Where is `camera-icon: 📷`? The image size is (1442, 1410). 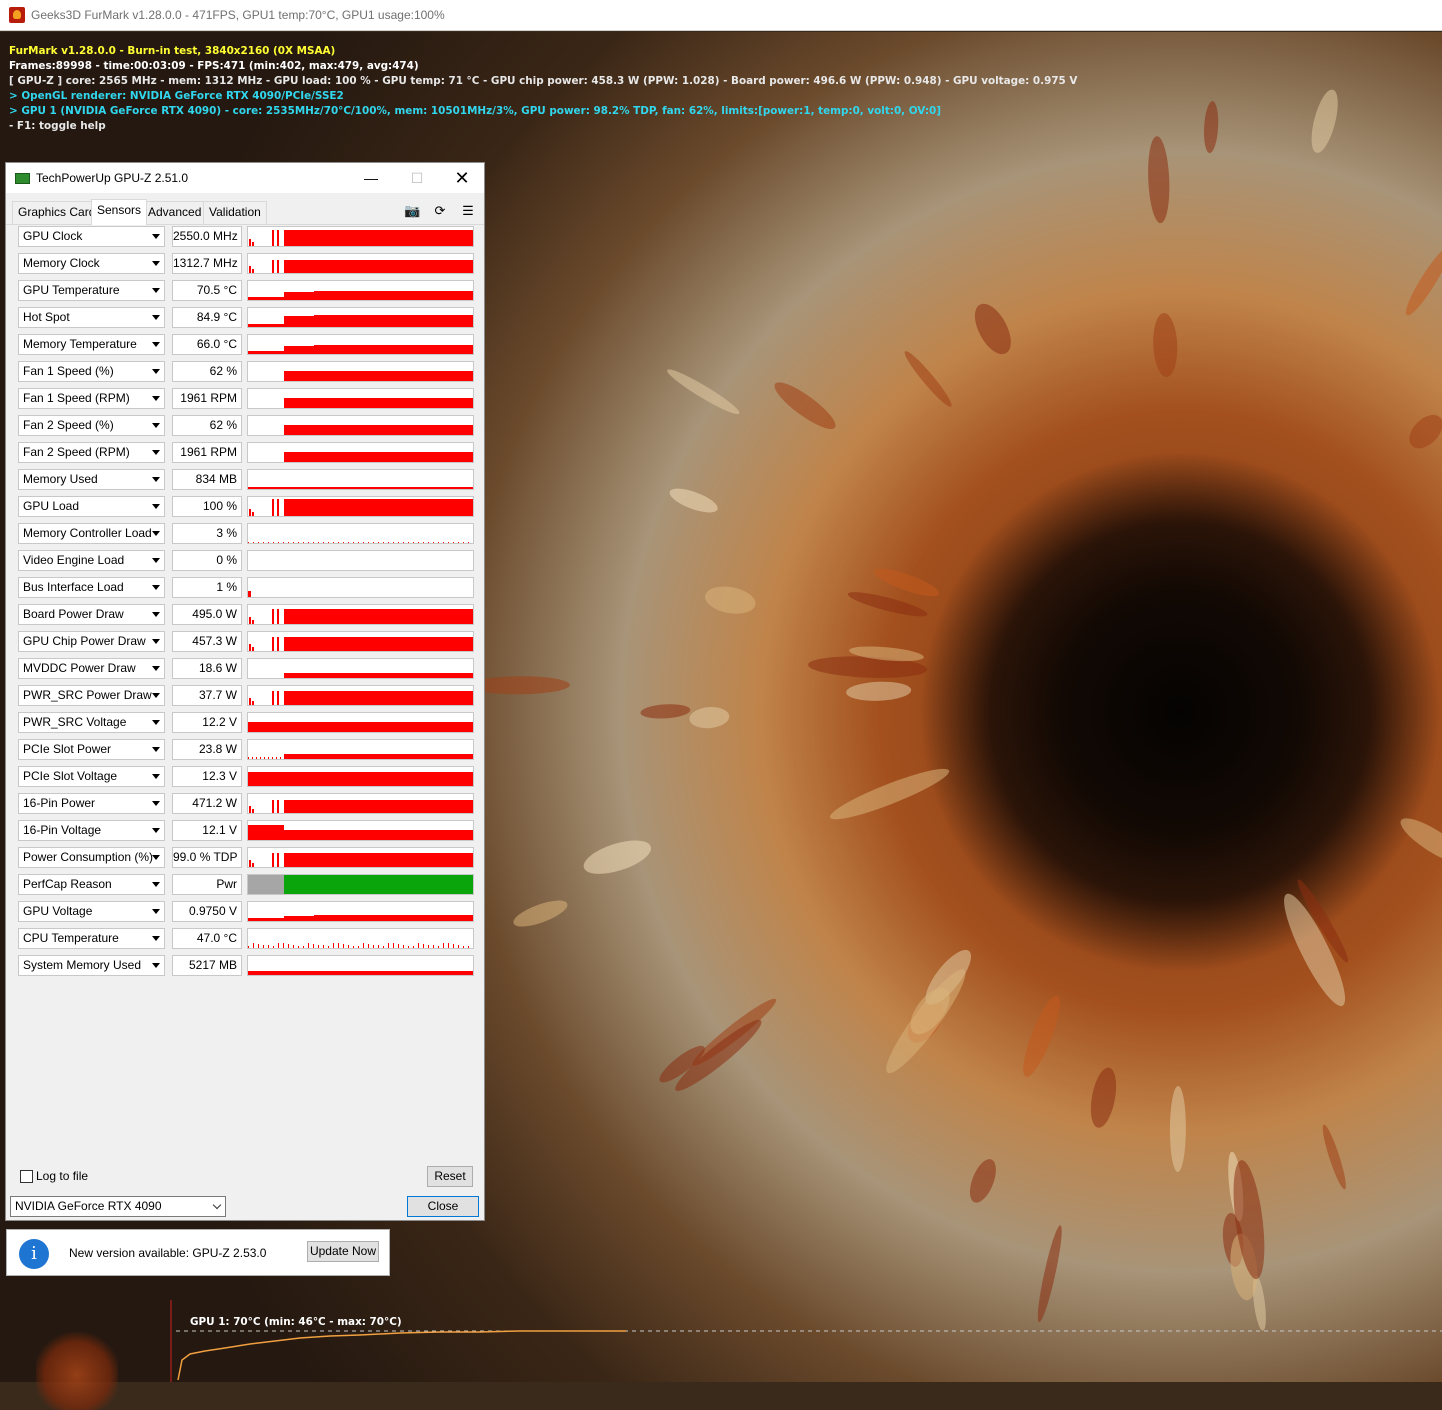
camera-icon: 📷 is located at coordinates (412, 211).